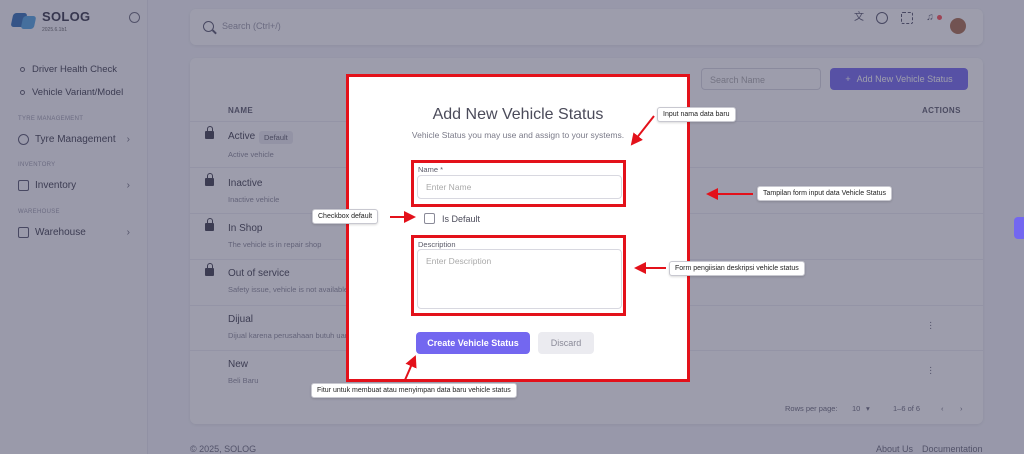 Image resolution: width=1024 pixels, height=454 pixels. I want to click on callout-input-name: Input nama data baru, so click(696, 114).